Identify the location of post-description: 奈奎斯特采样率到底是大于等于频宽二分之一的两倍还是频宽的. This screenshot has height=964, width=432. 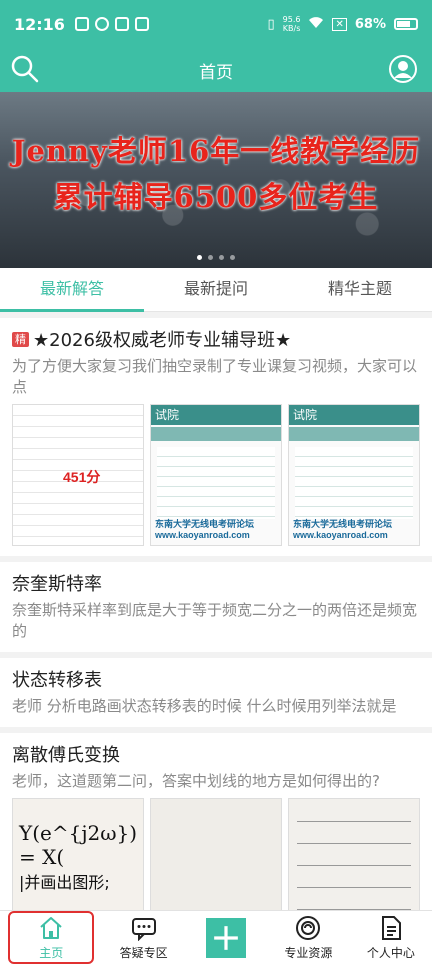
(215, 620).